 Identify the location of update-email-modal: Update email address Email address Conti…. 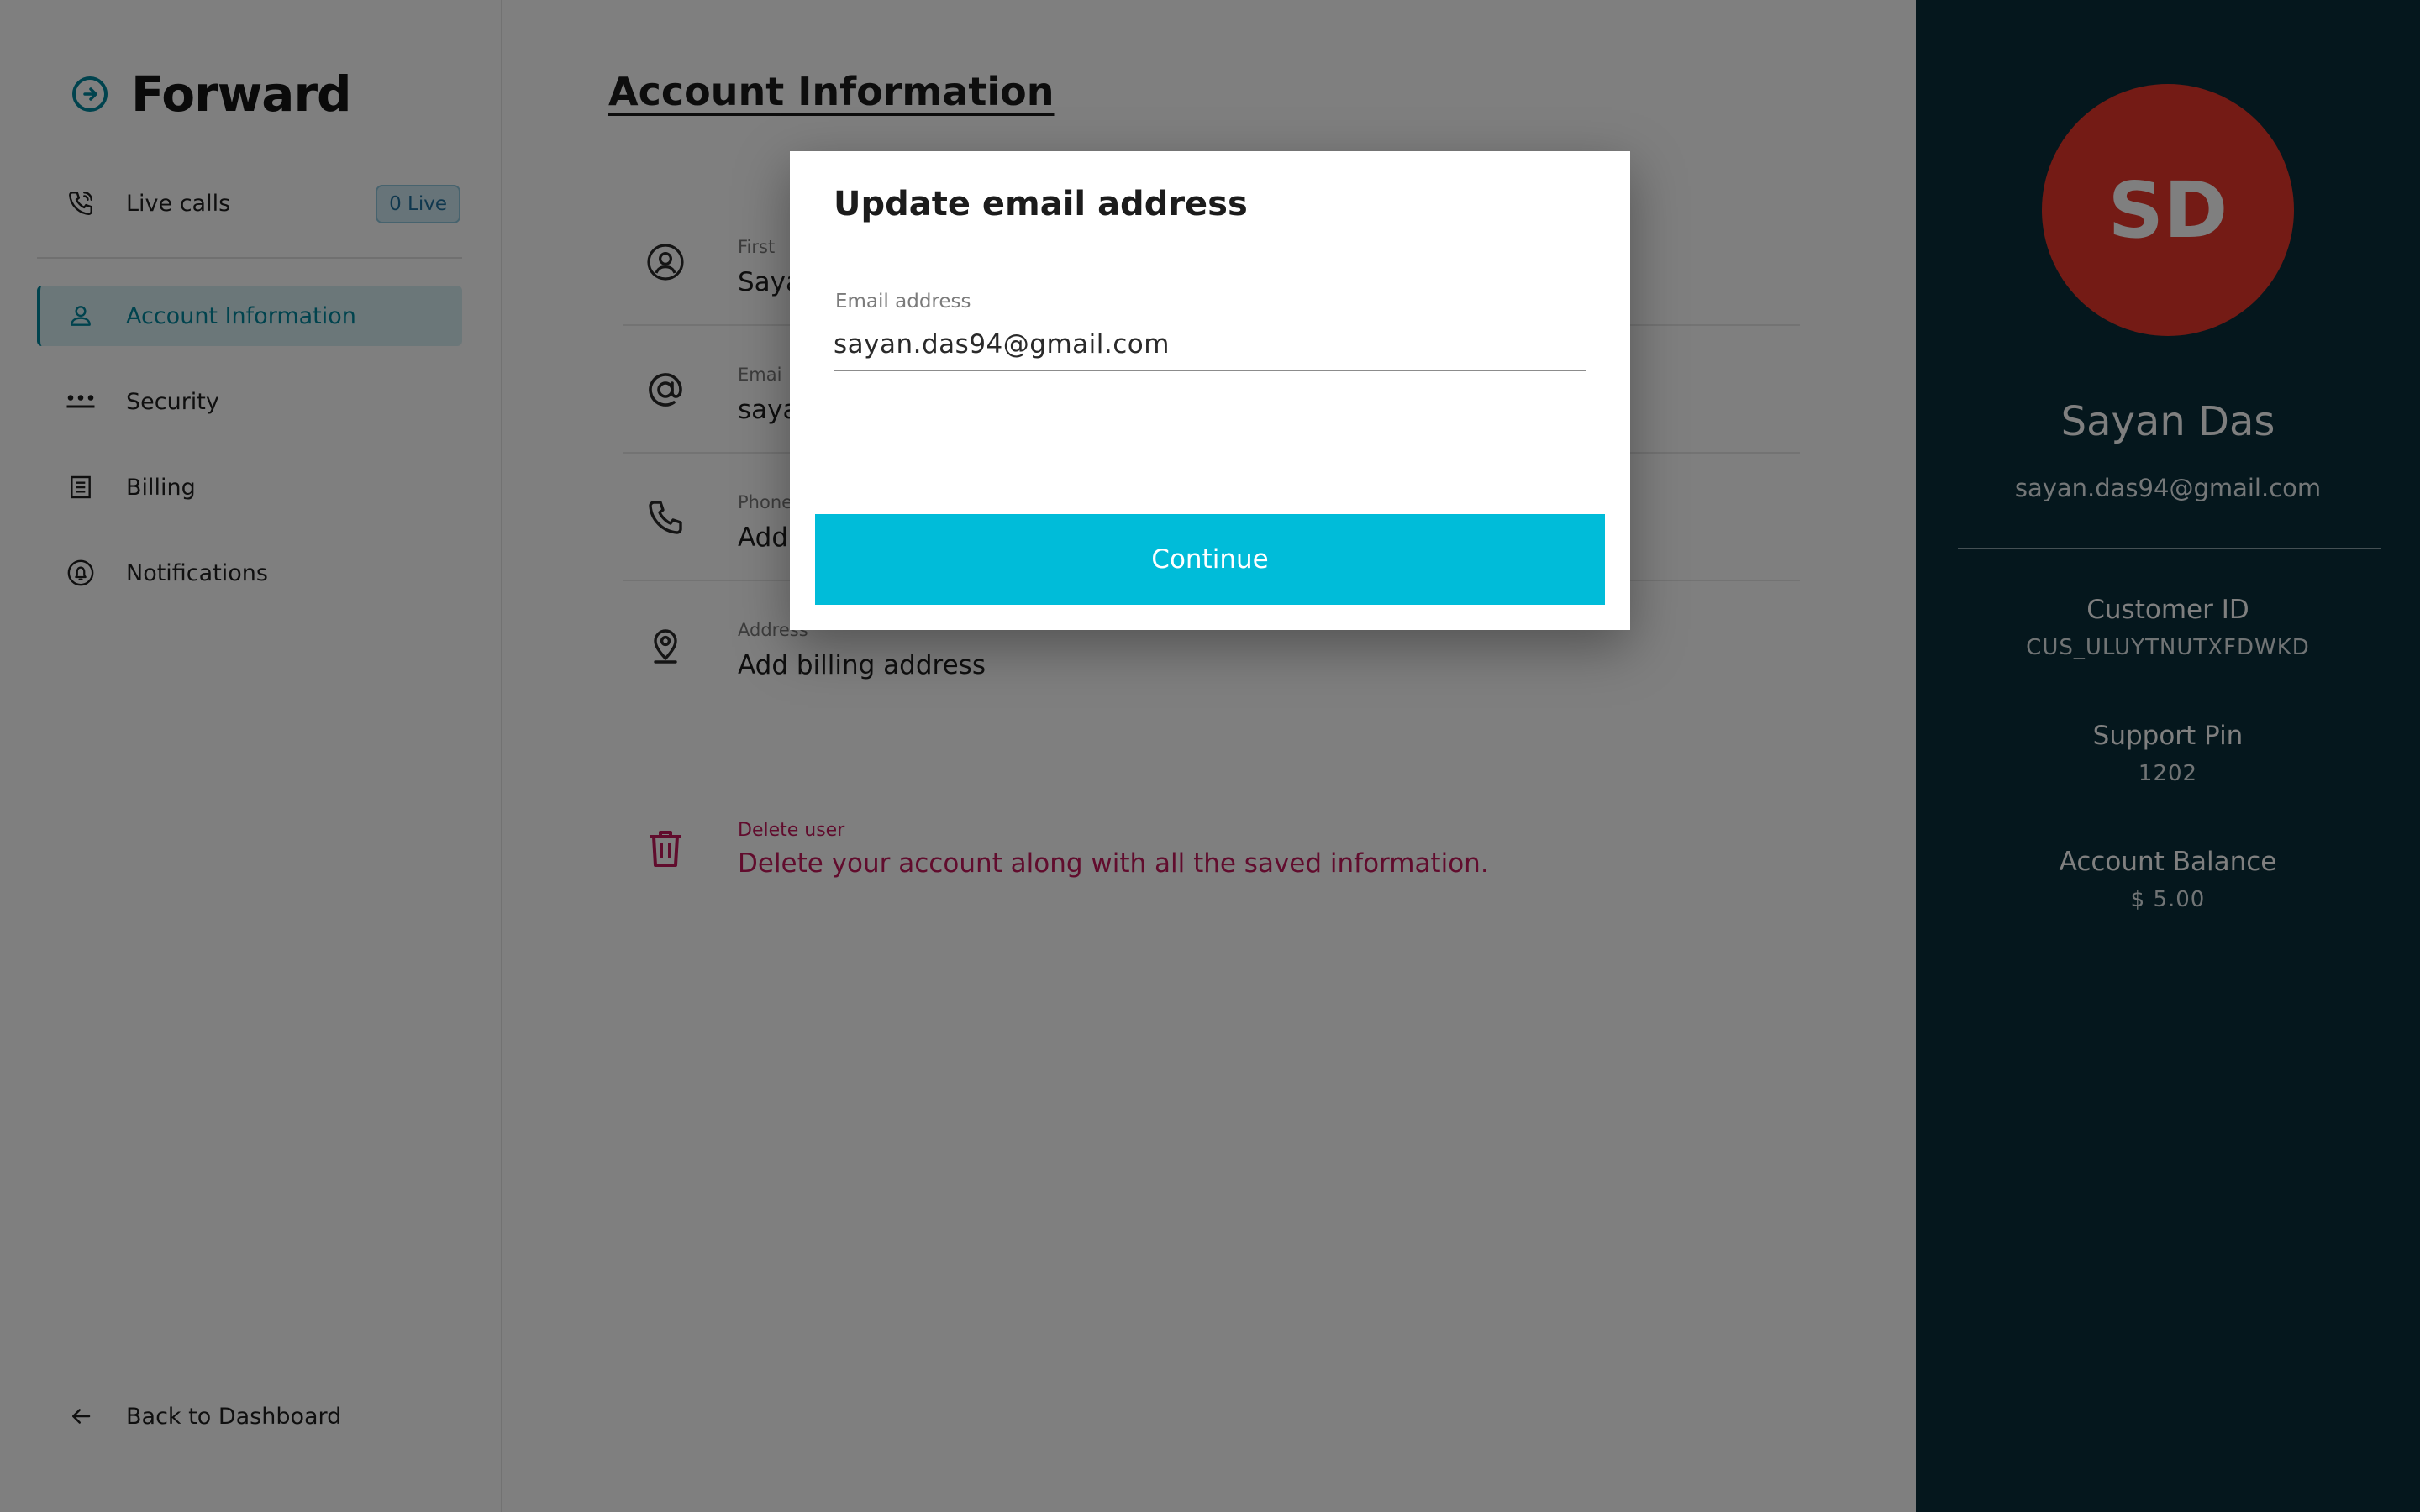
(1210, 390).